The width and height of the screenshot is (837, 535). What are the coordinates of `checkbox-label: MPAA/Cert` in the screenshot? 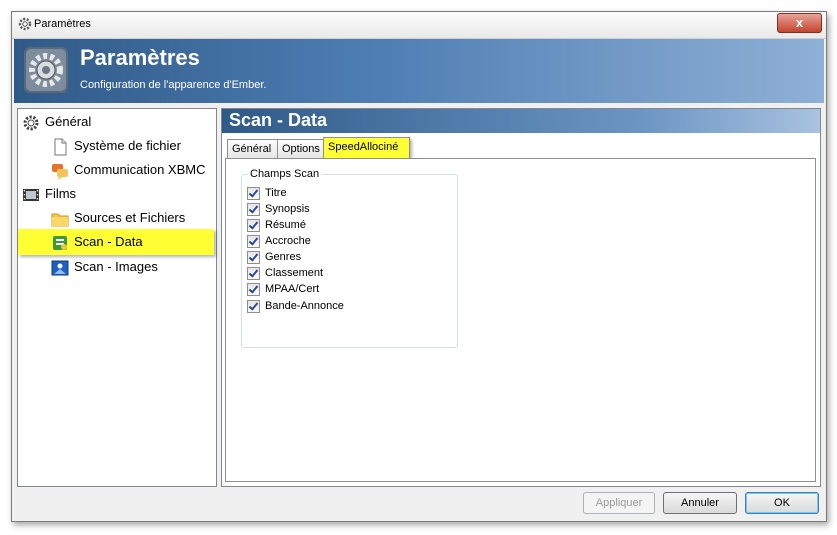 It's located at (292, 289).